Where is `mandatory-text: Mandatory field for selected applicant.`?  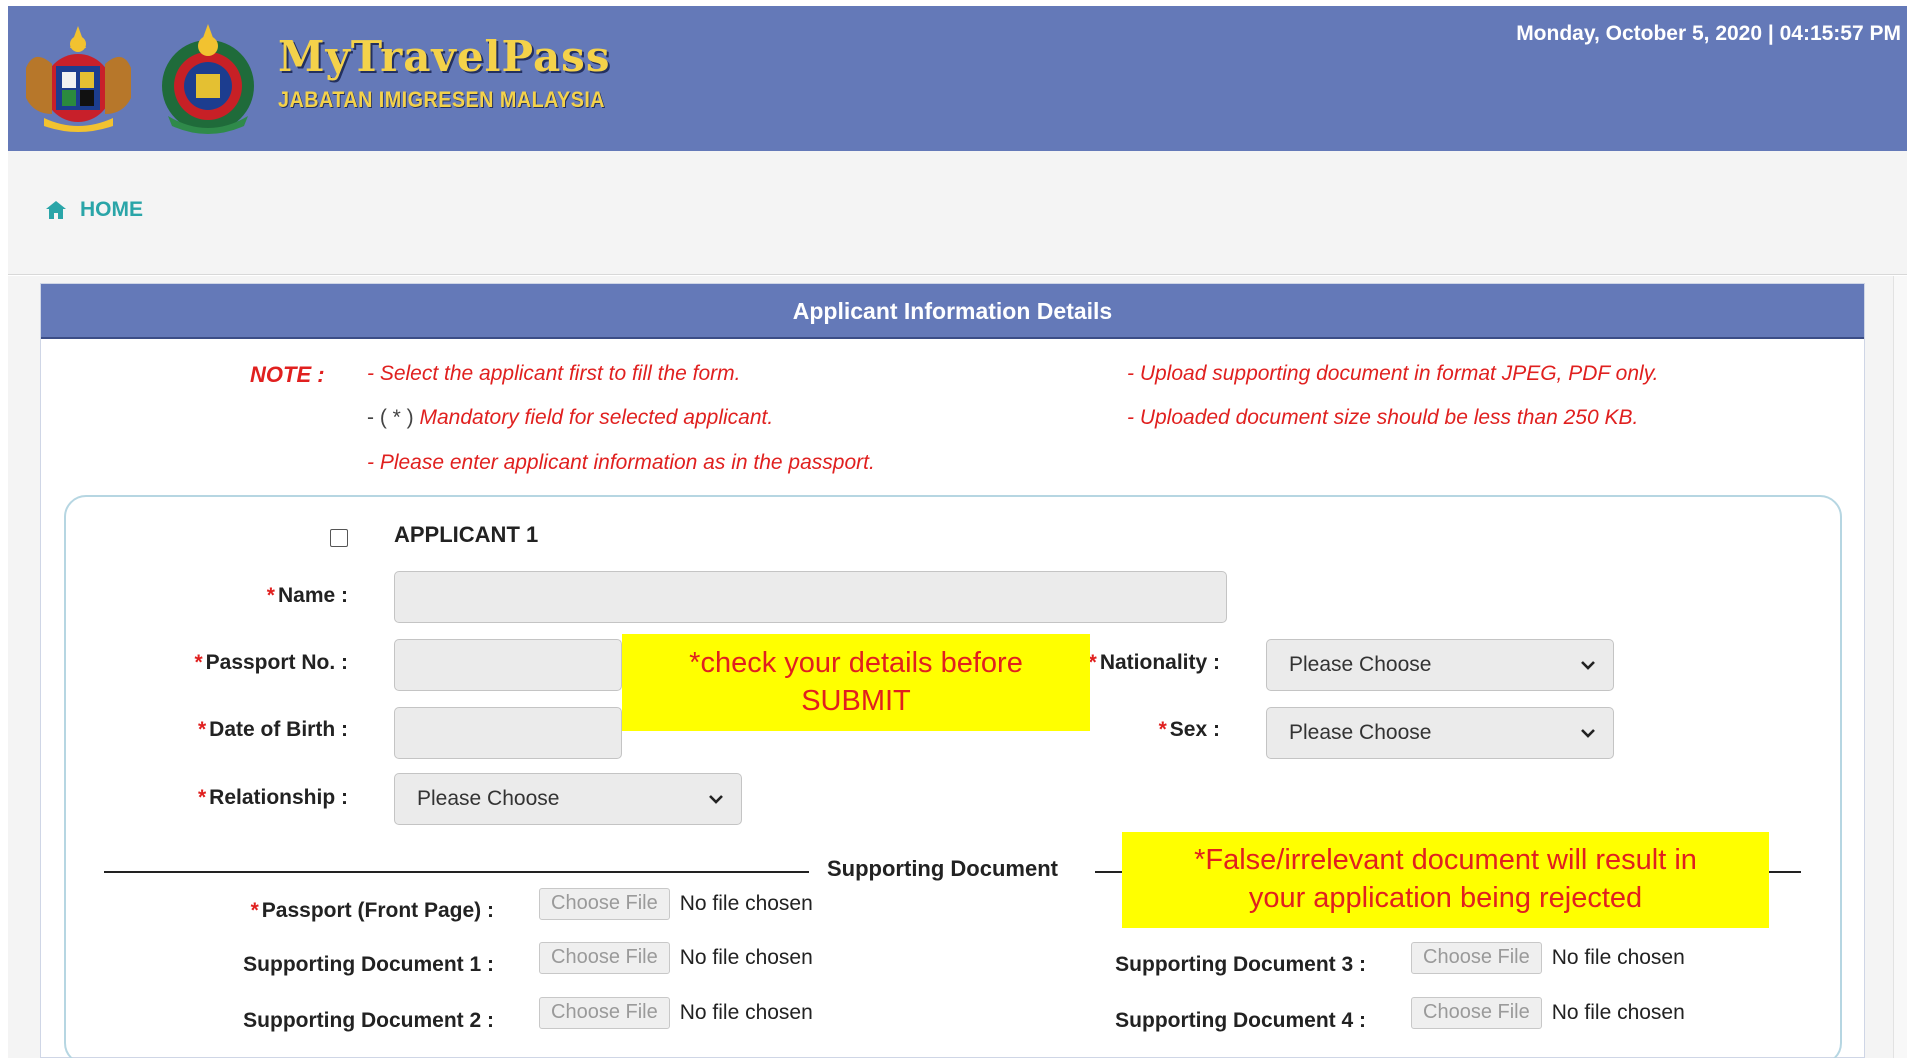 mandatory-text: Mandatory field for selected applicant. is located at coordinates (596, 417).